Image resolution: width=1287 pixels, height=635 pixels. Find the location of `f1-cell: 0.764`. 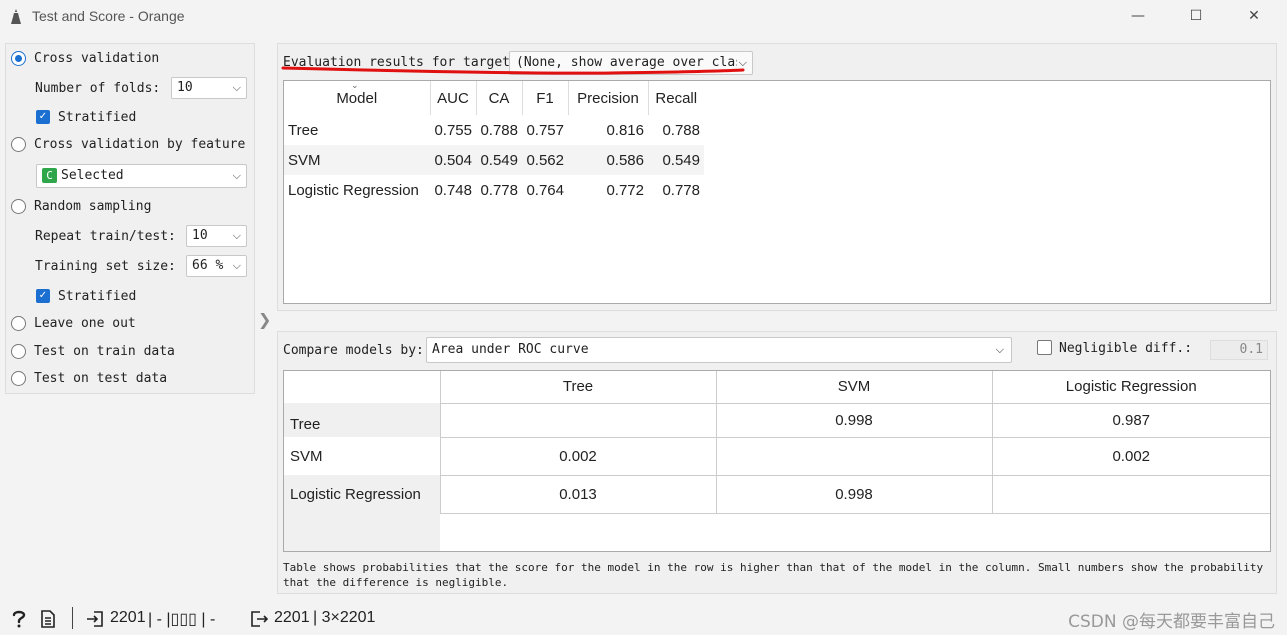

f1-cell: 0.764 is located at coordinates (545, 190).